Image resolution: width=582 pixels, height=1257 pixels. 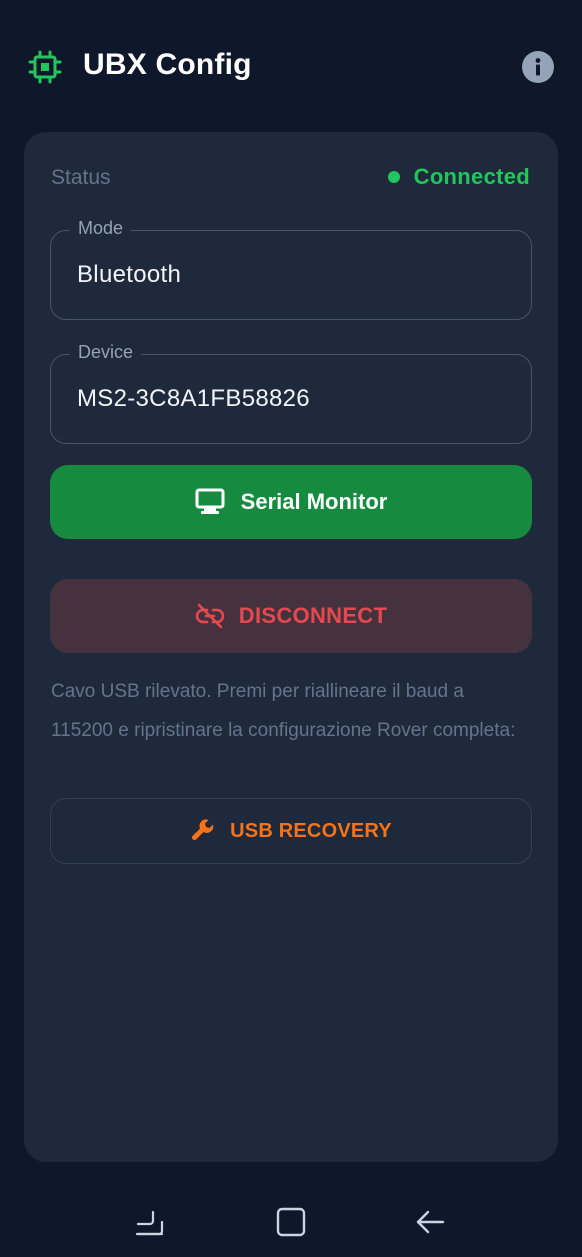 What do you see at coordinates (291, 269) in the screenshot?
I see `mode-field: Mode Bluetooth` at bounding box center [291, 269].